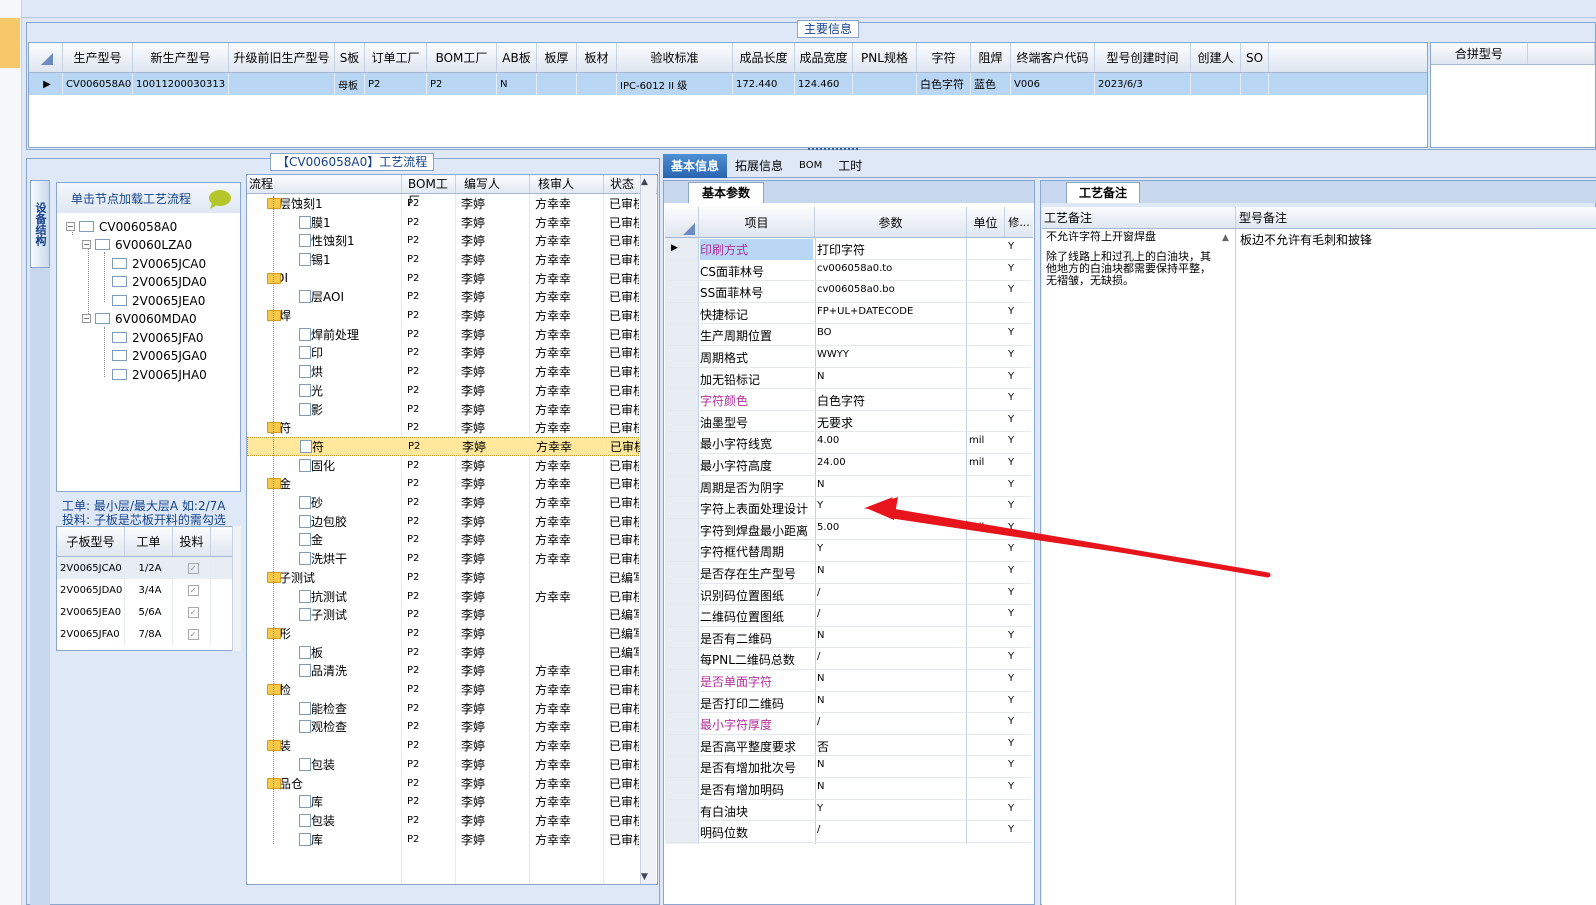 This screenshot has width=1596, height=905. I want to click on table-row: 2V0065JDA0 3/4A ✓, so click(148, 590).